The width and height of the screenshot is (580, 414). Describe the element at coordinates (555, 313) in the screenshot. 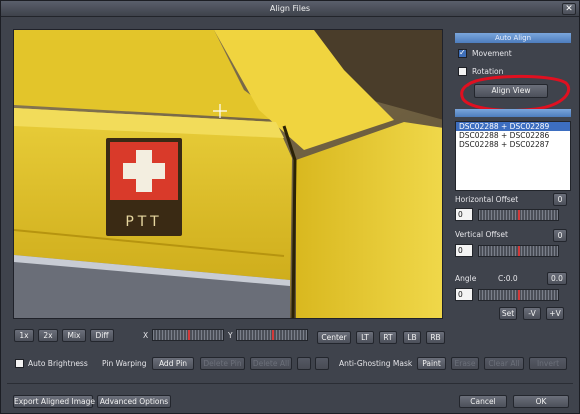

I see `angle-plus-button: +V` at that location.